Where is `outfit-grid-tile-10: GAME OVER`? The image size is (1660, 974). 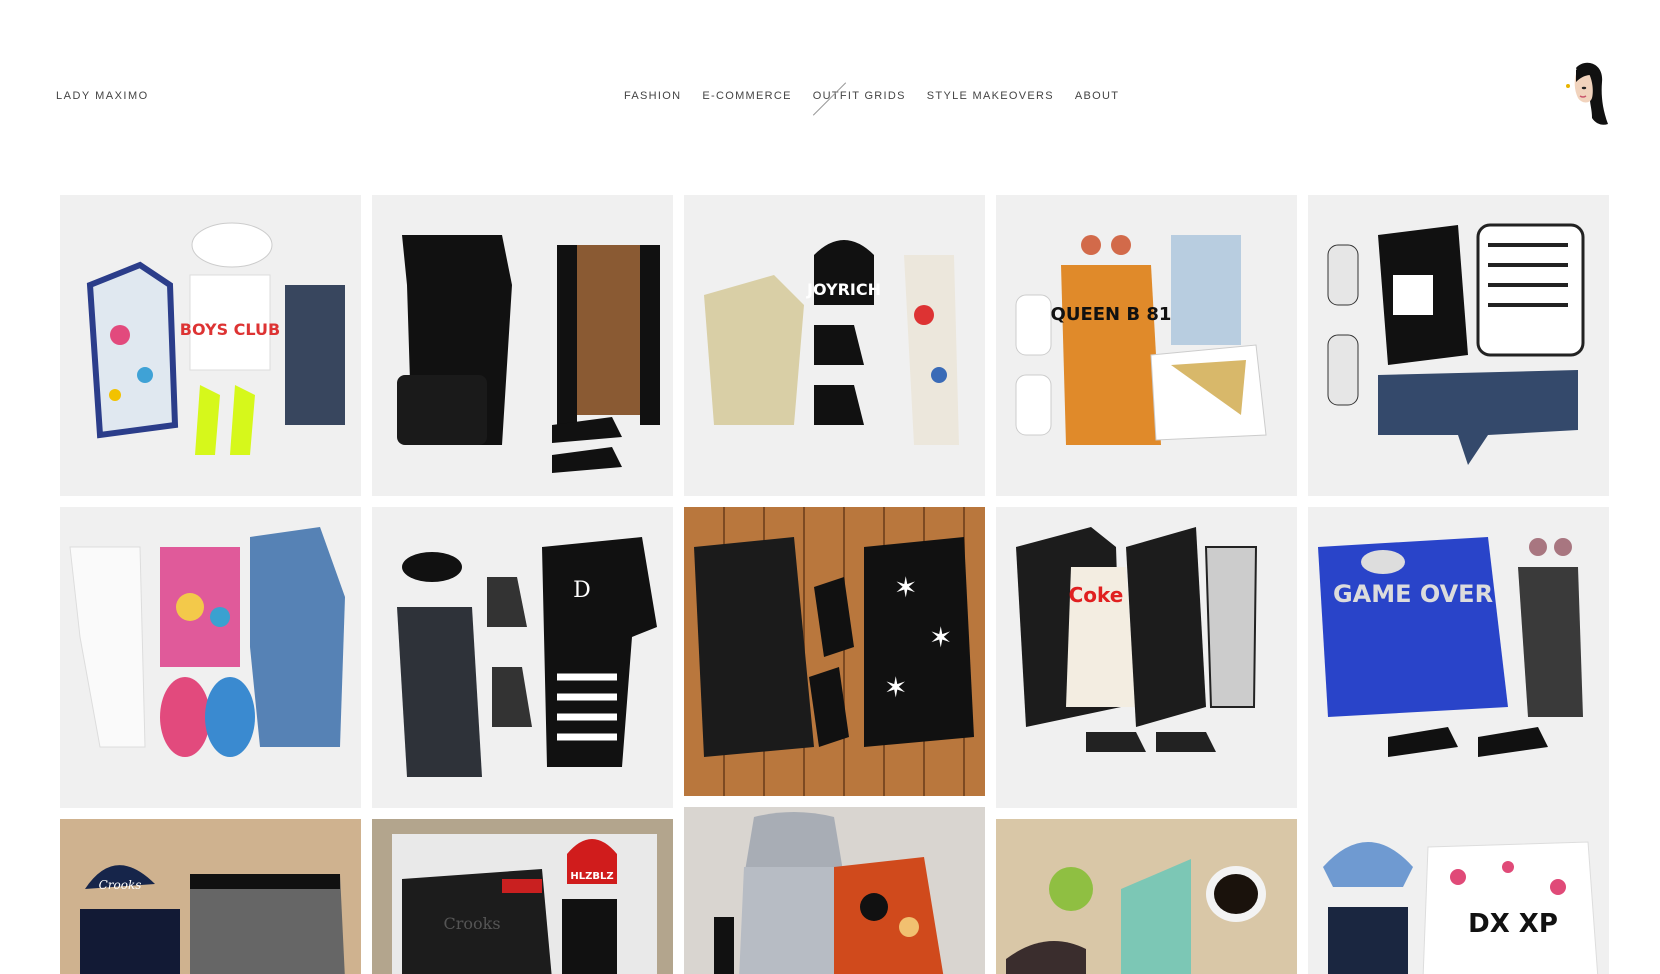 outfit-grid-tile-10: GAME OVER is located at coordinates (1458, 657).